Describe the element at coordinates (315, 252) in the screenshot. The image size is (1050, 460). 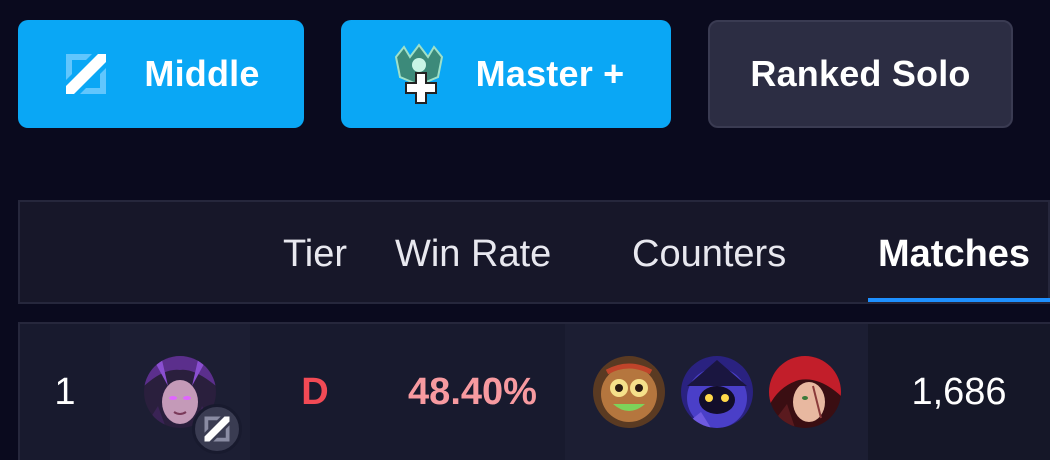
I see `column-header-tier: Tier` at that location.